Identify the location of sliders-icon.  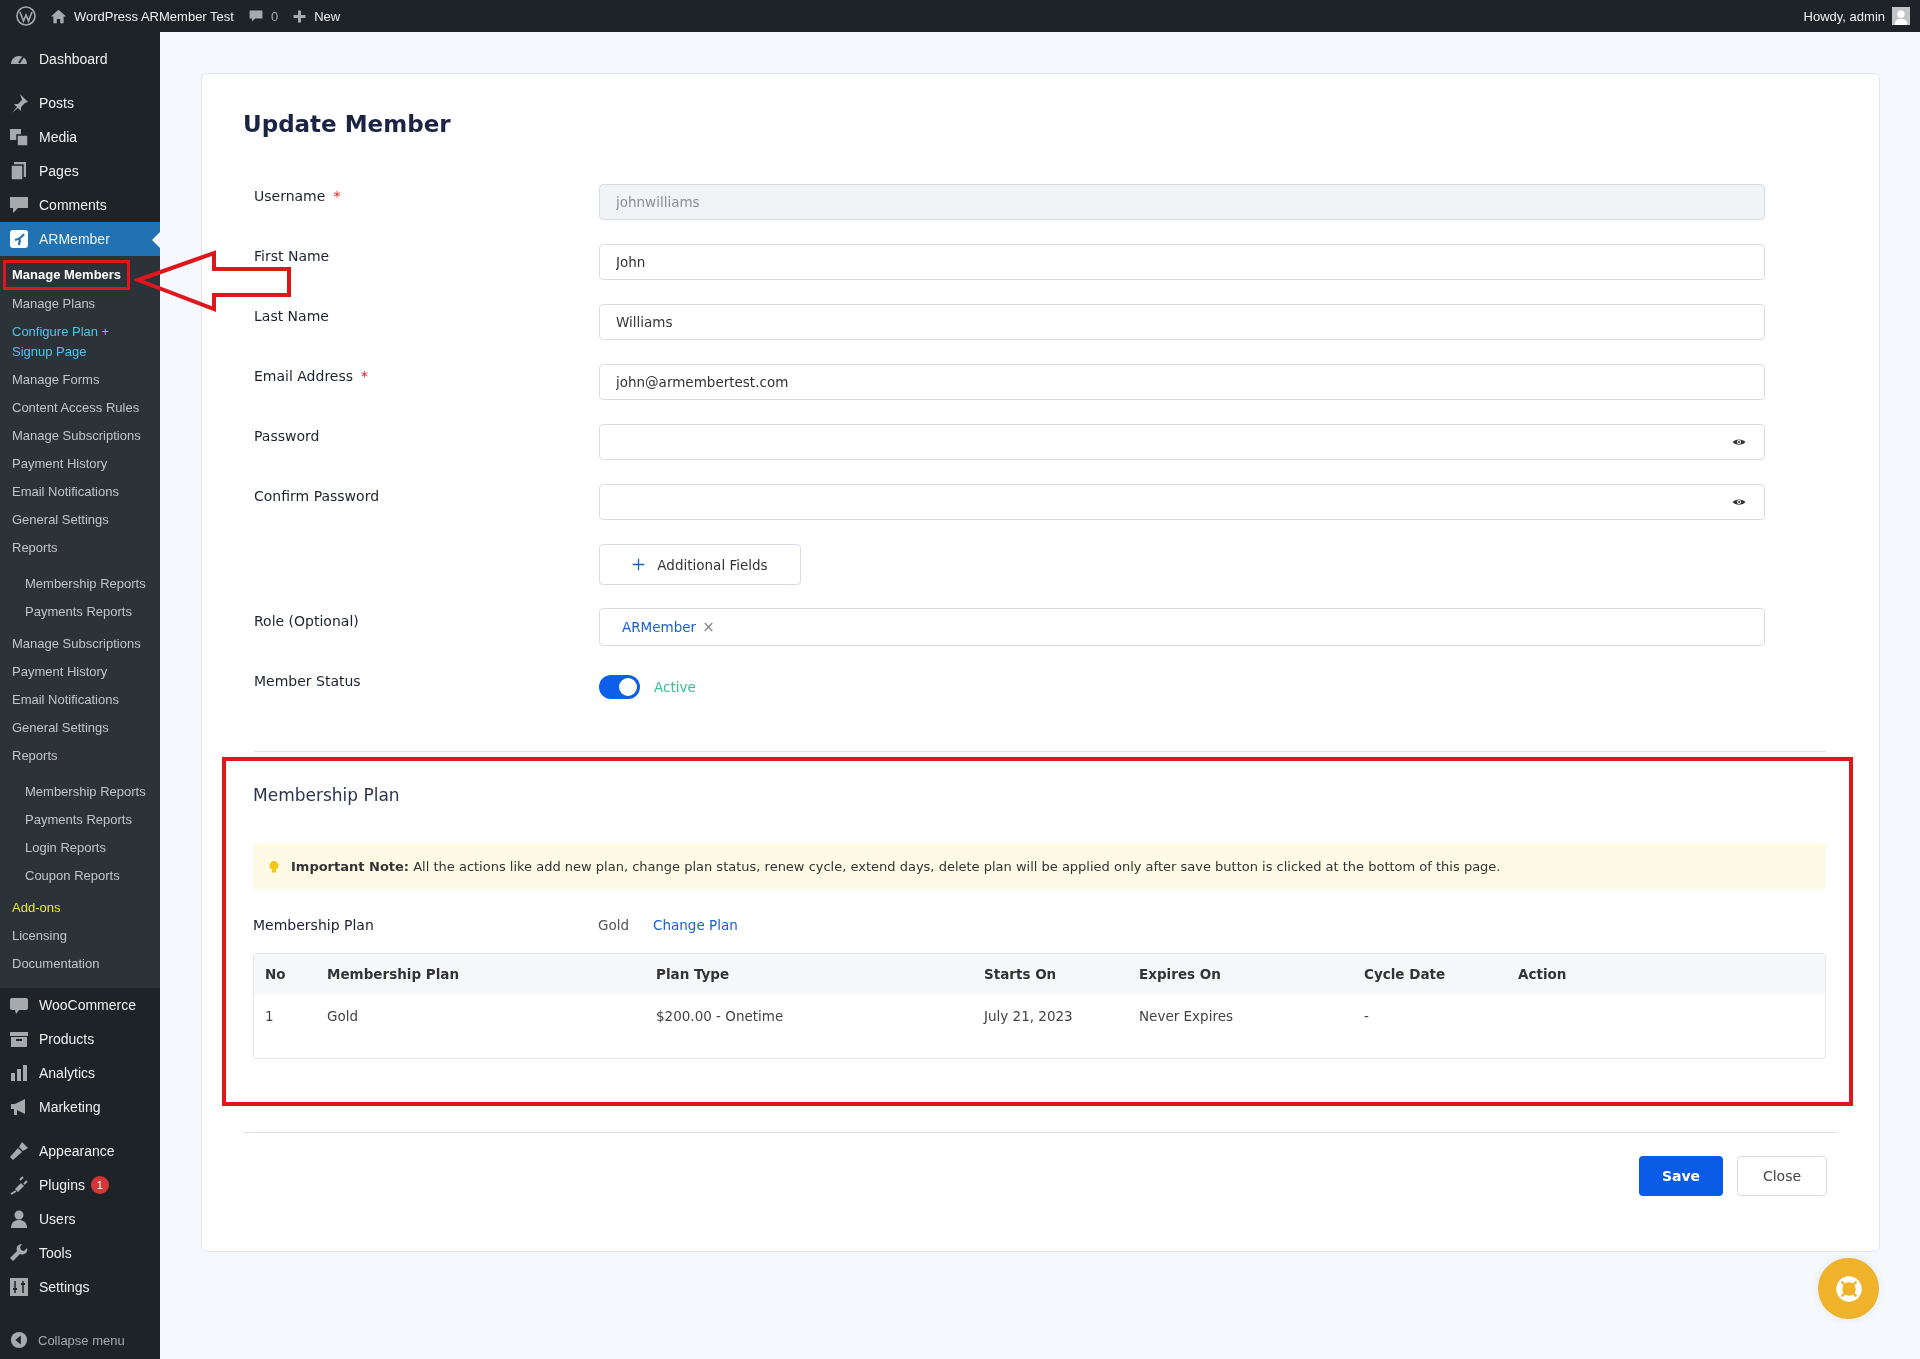
(19, 1287).